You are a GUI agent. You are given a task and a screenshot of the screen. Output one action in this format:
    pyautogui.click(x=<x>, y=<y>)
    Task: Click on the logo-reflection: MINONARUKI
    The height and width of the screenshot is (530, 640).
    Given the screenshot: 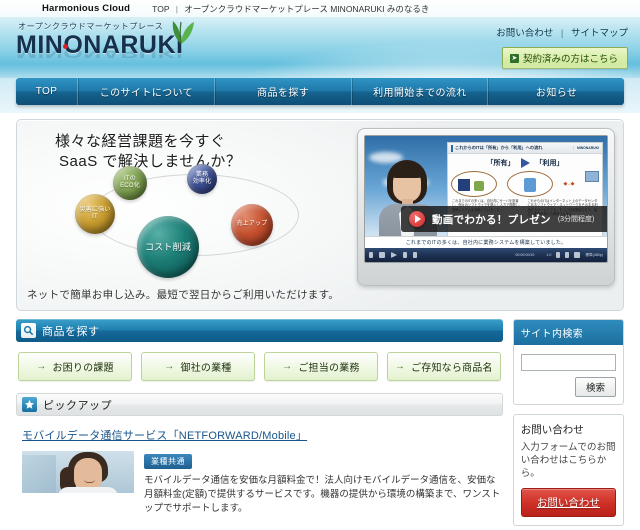 What is the action you would take?
    pyautogui.click(x=100, y=53)
    